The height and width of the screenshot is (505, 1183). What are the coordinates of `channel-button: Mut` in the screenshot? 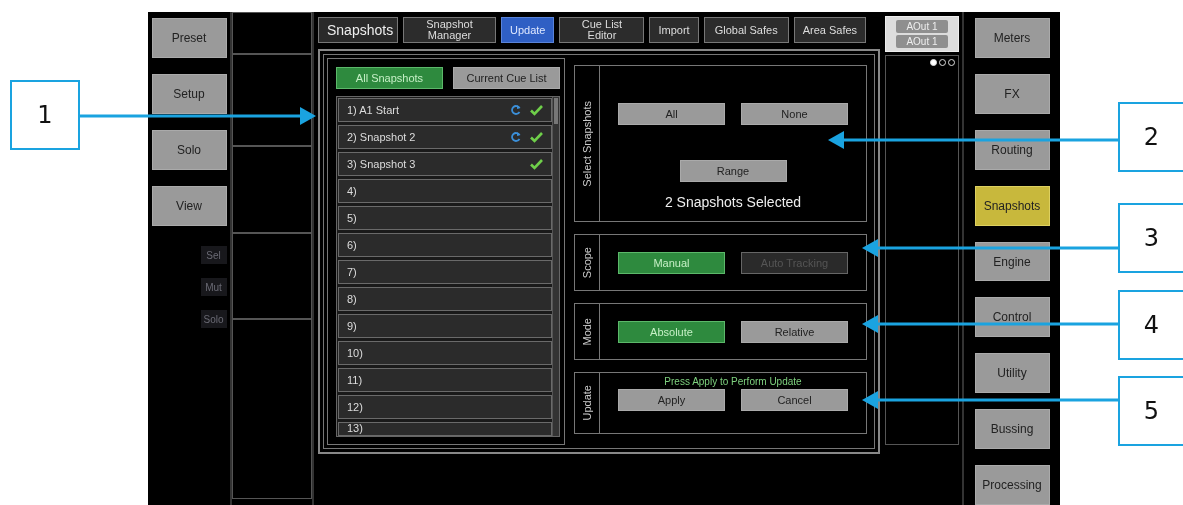 It's located at (213, 287).